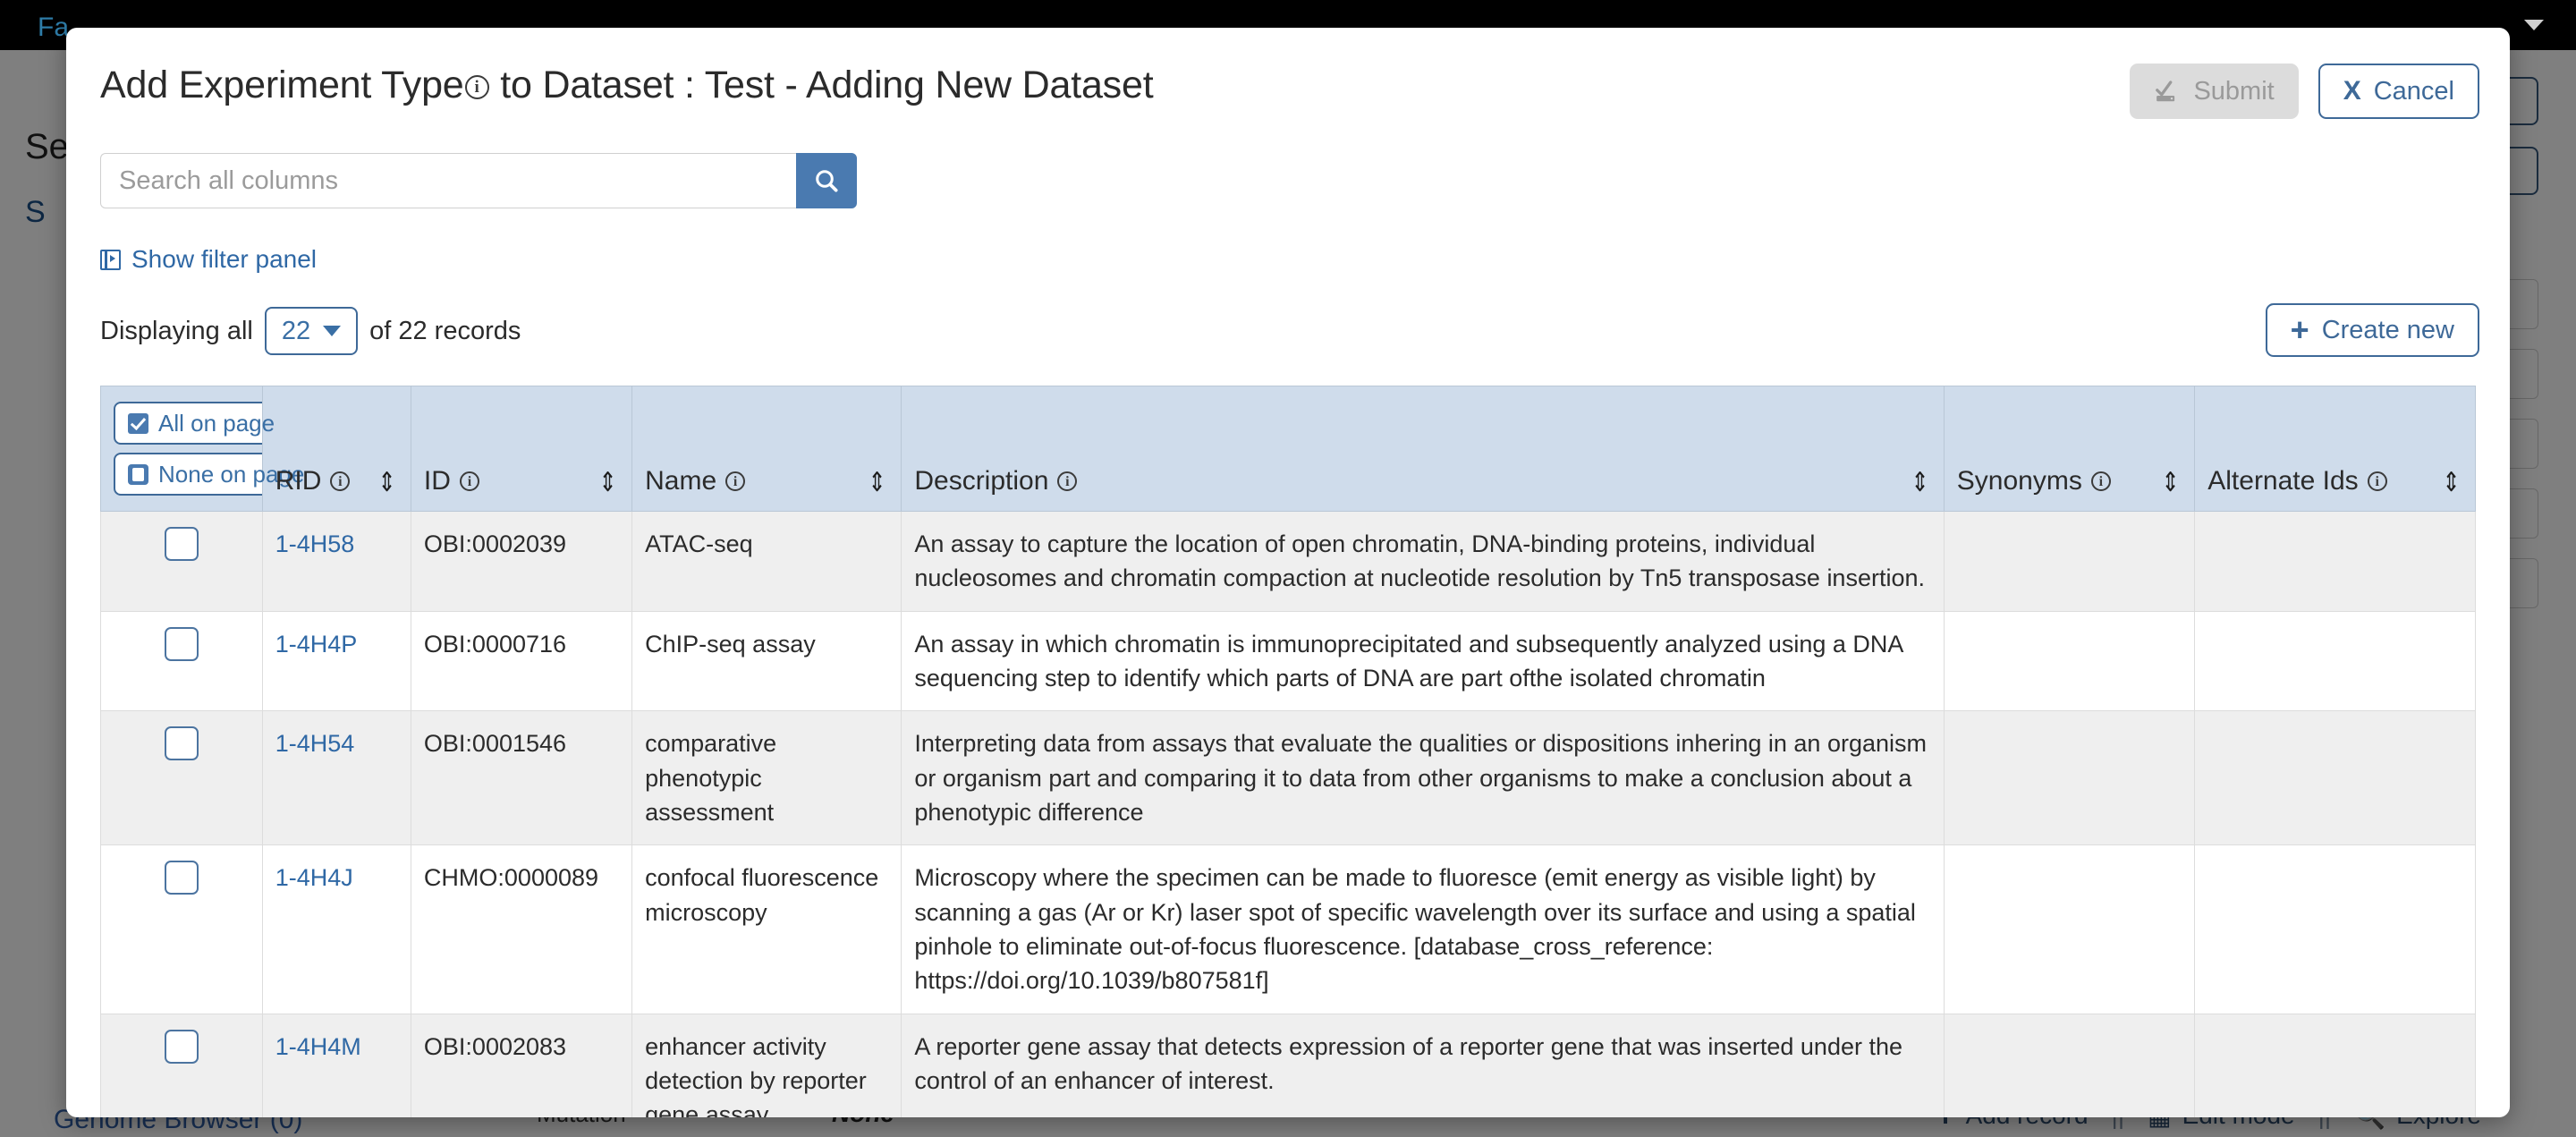  I want to click on rid-link: 1-4H4M, so click(318, 1046).